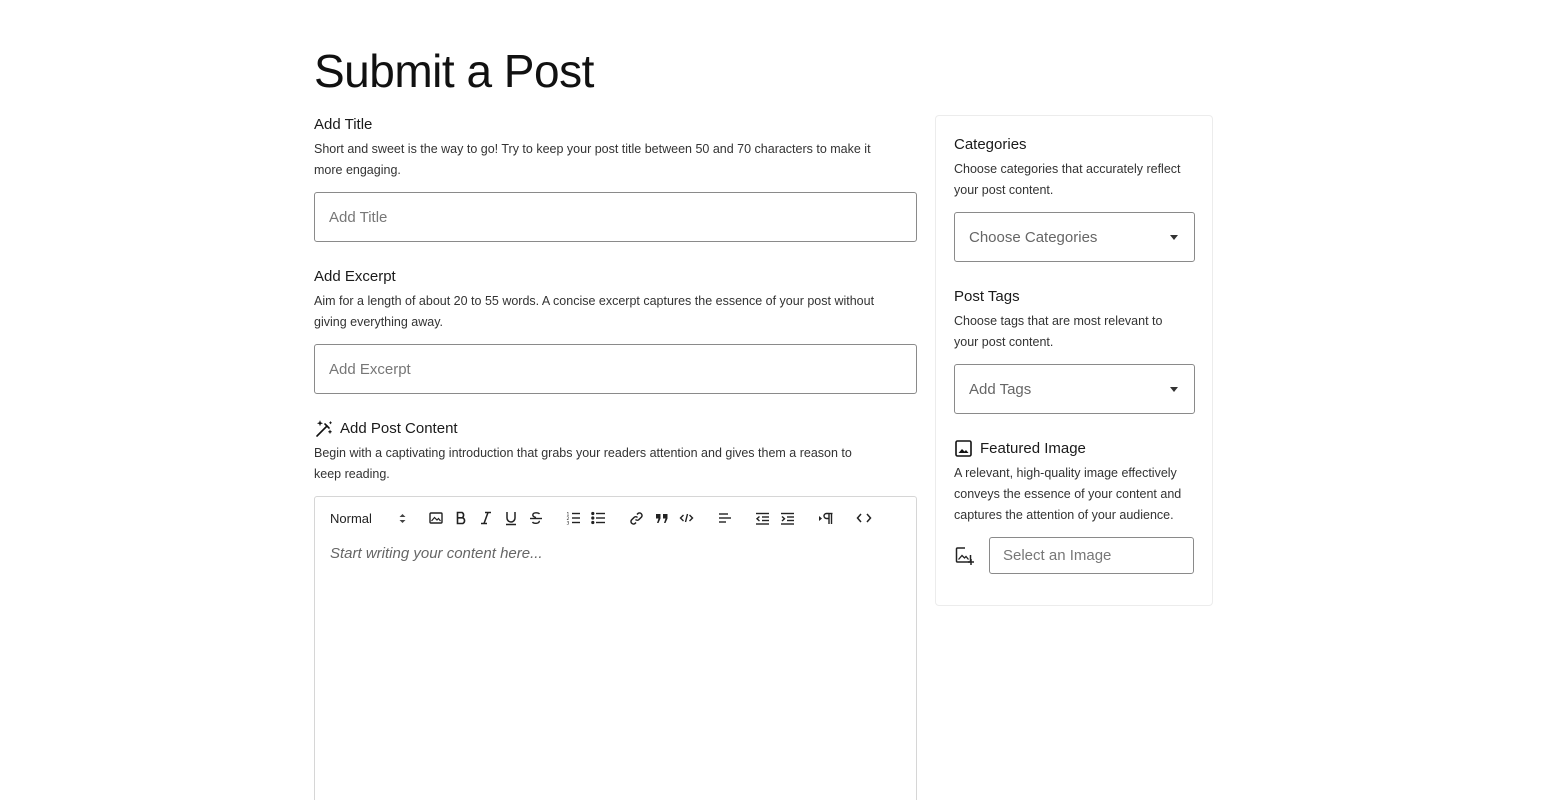 The width and height of the screenshot is (1544, 800). I want to click on excerpt-label: Add Excerpt, so click(355, 276).